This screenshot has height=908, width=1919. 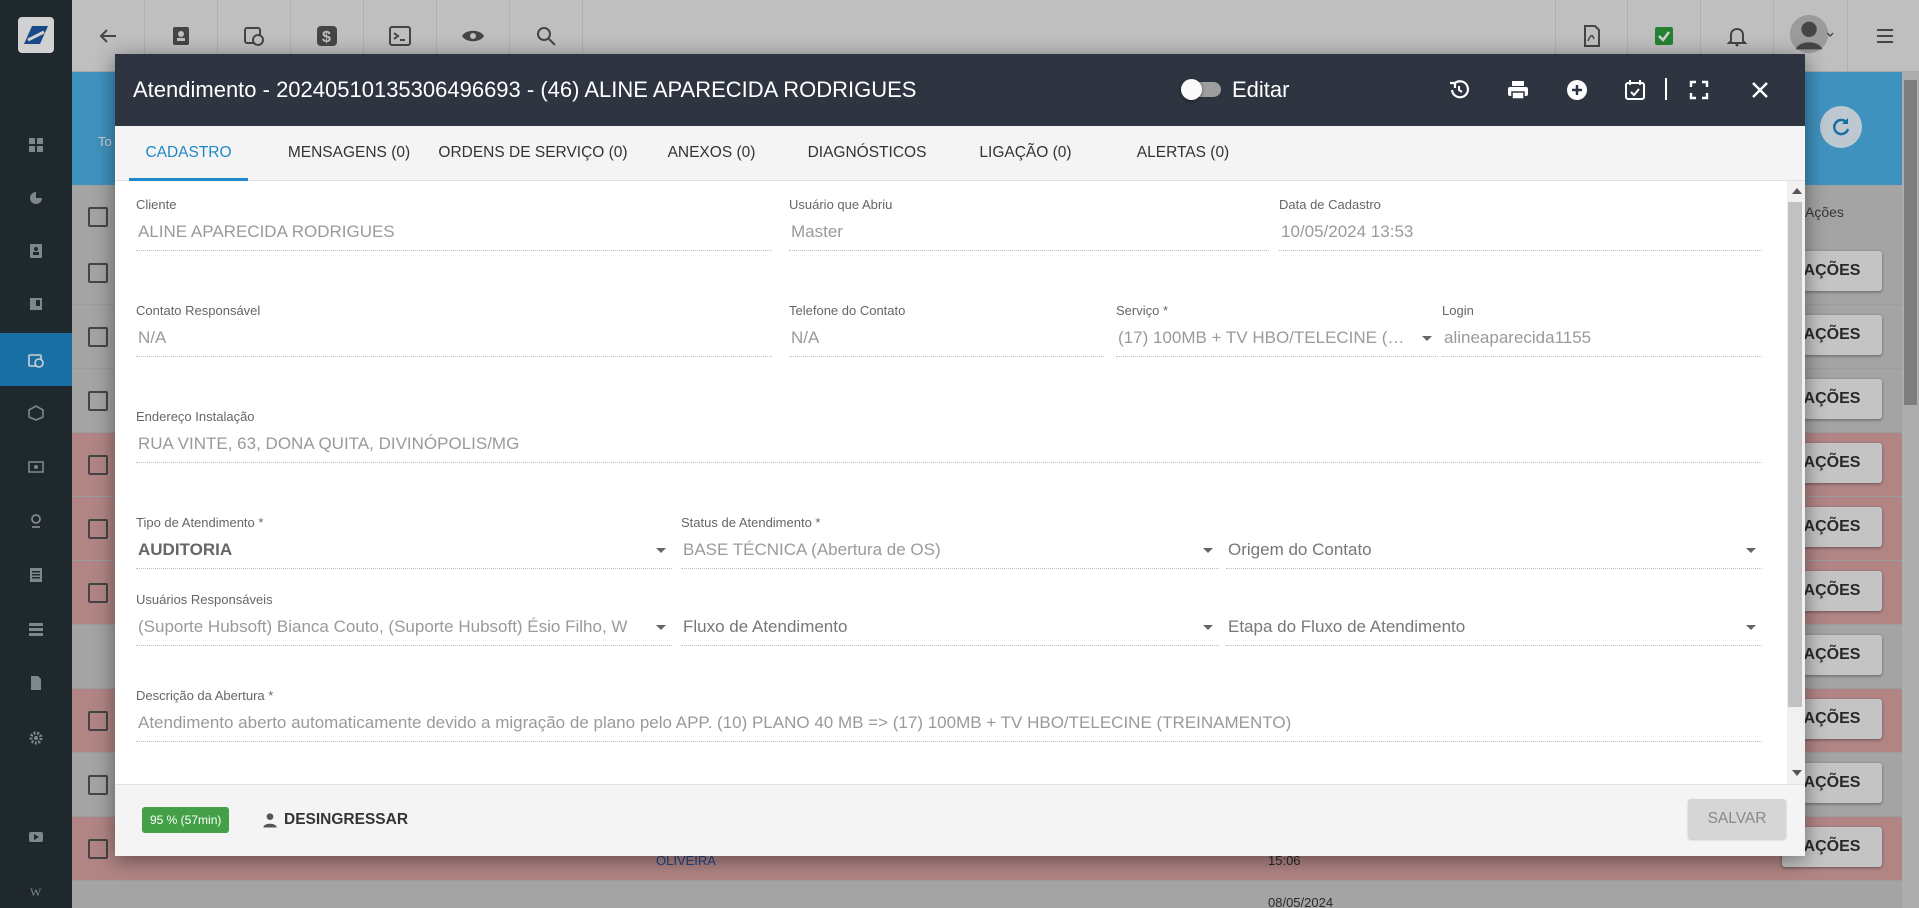 What do you see at coordinates (270, 820) in the screenshot?
I see `person-icon` at bounding box center [270, 820].